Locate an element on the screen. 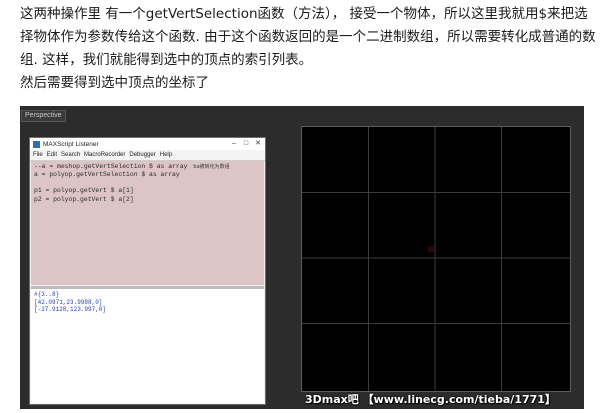  output-line: [-27.9128,123.997,0] is located at coordinates (70, 310).